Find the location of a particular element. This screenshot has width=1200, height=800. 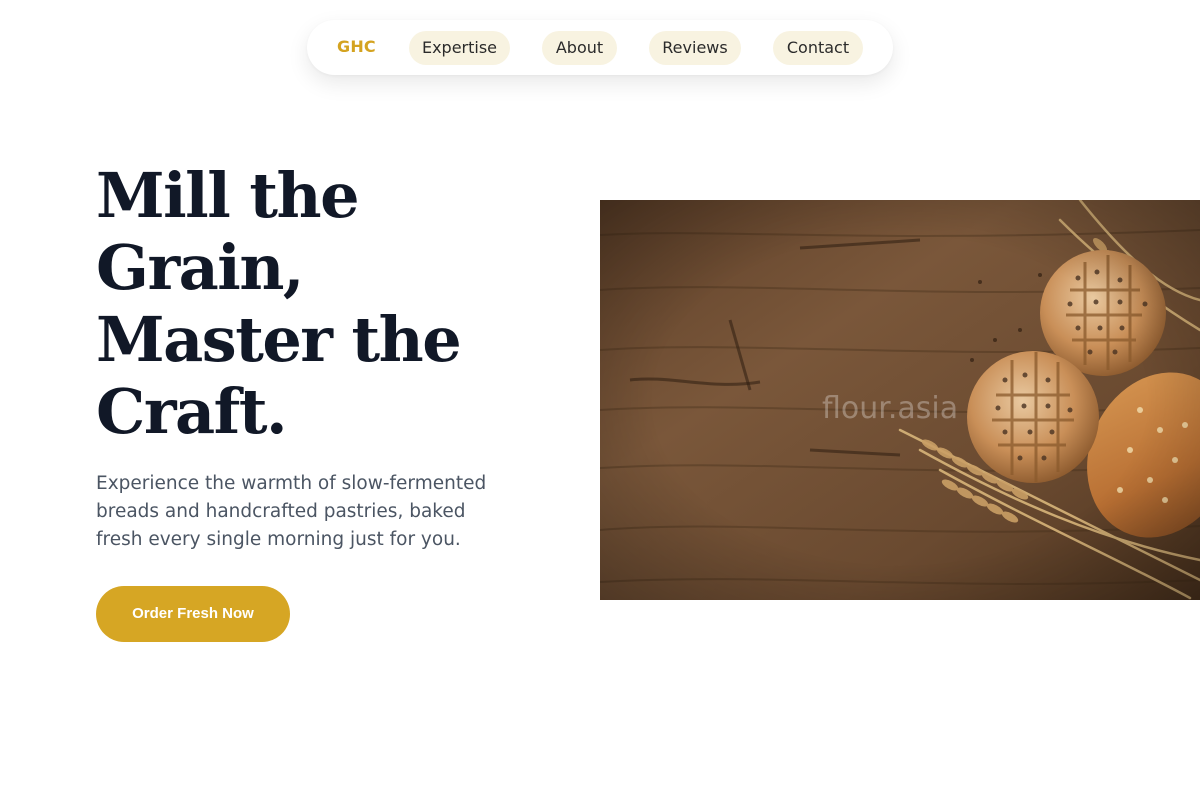

hero-title: Mill the Grain, Master the Craft. is located at coordinates (306, 304).